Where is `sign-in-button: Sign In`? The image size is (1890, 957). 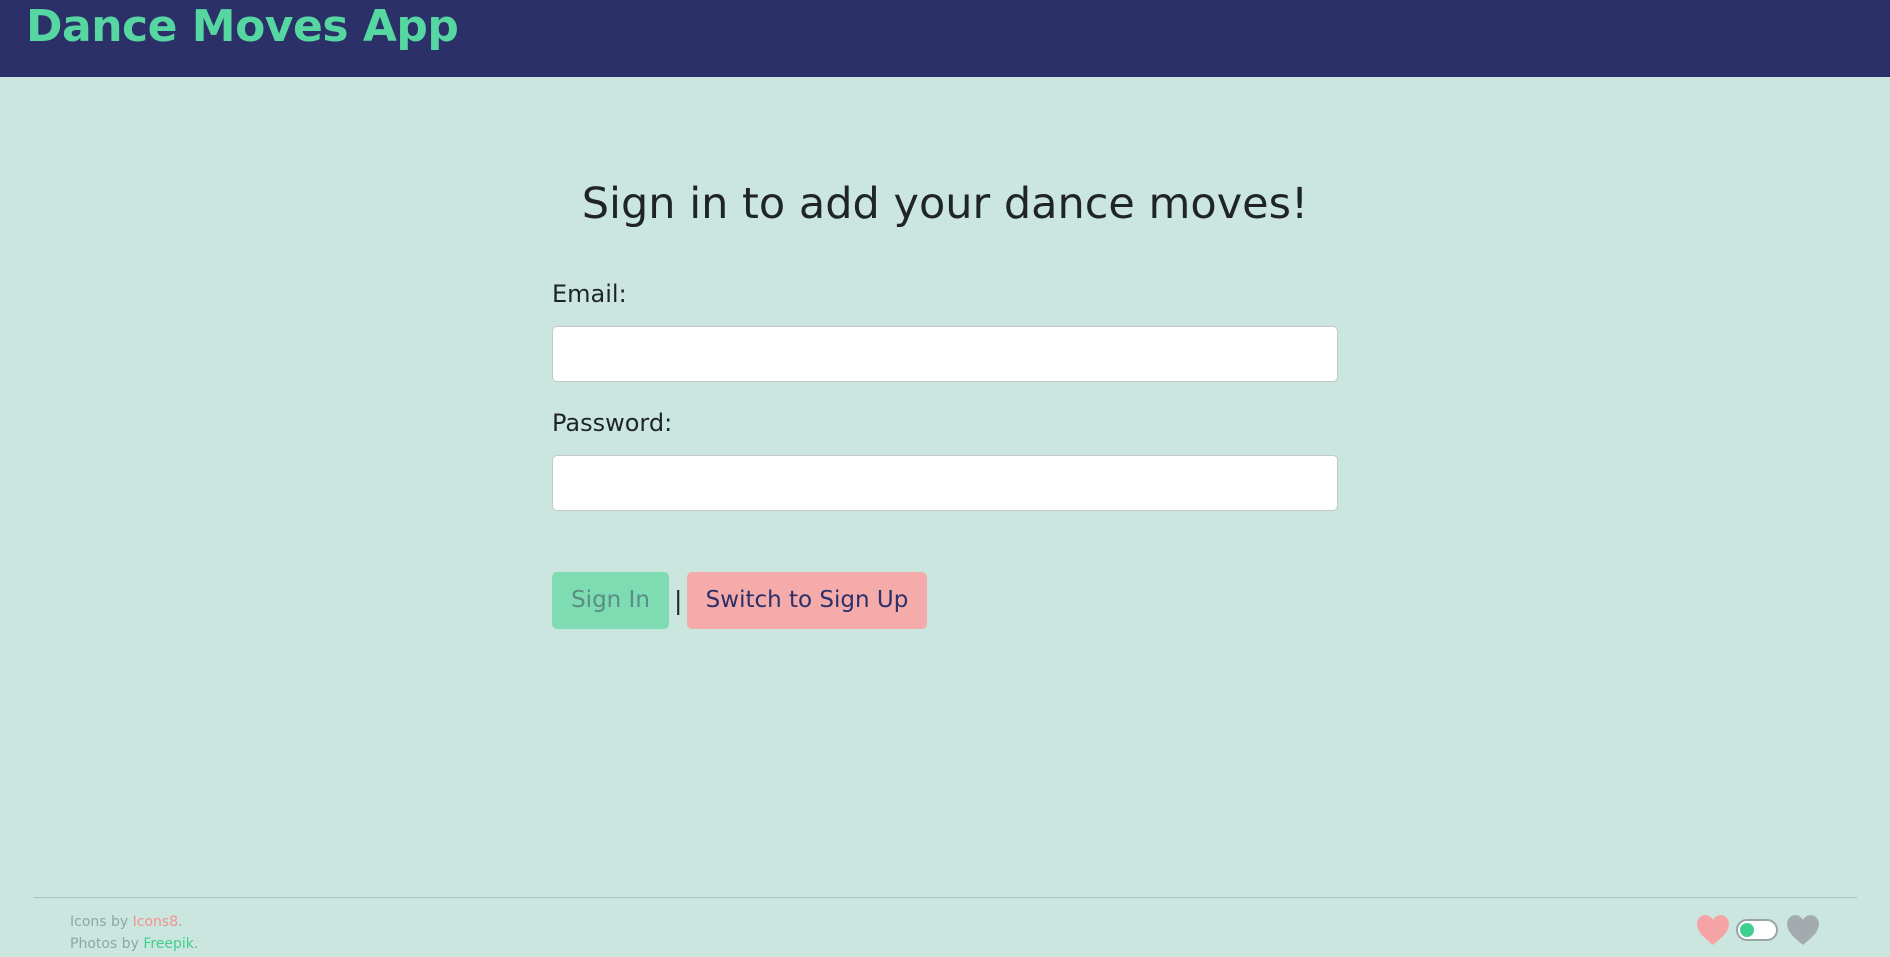
sign-in-button: Sign In is located at coordinates (610, 600).